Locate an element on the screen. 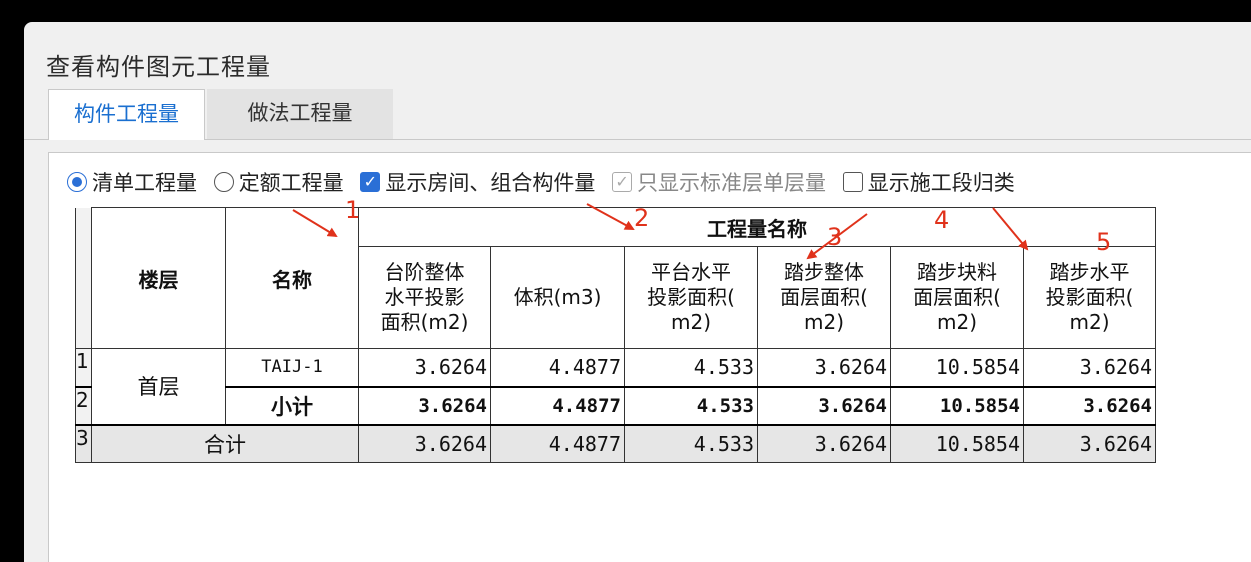  header-line: 踏步整体 is located at coordinates (824, 272).